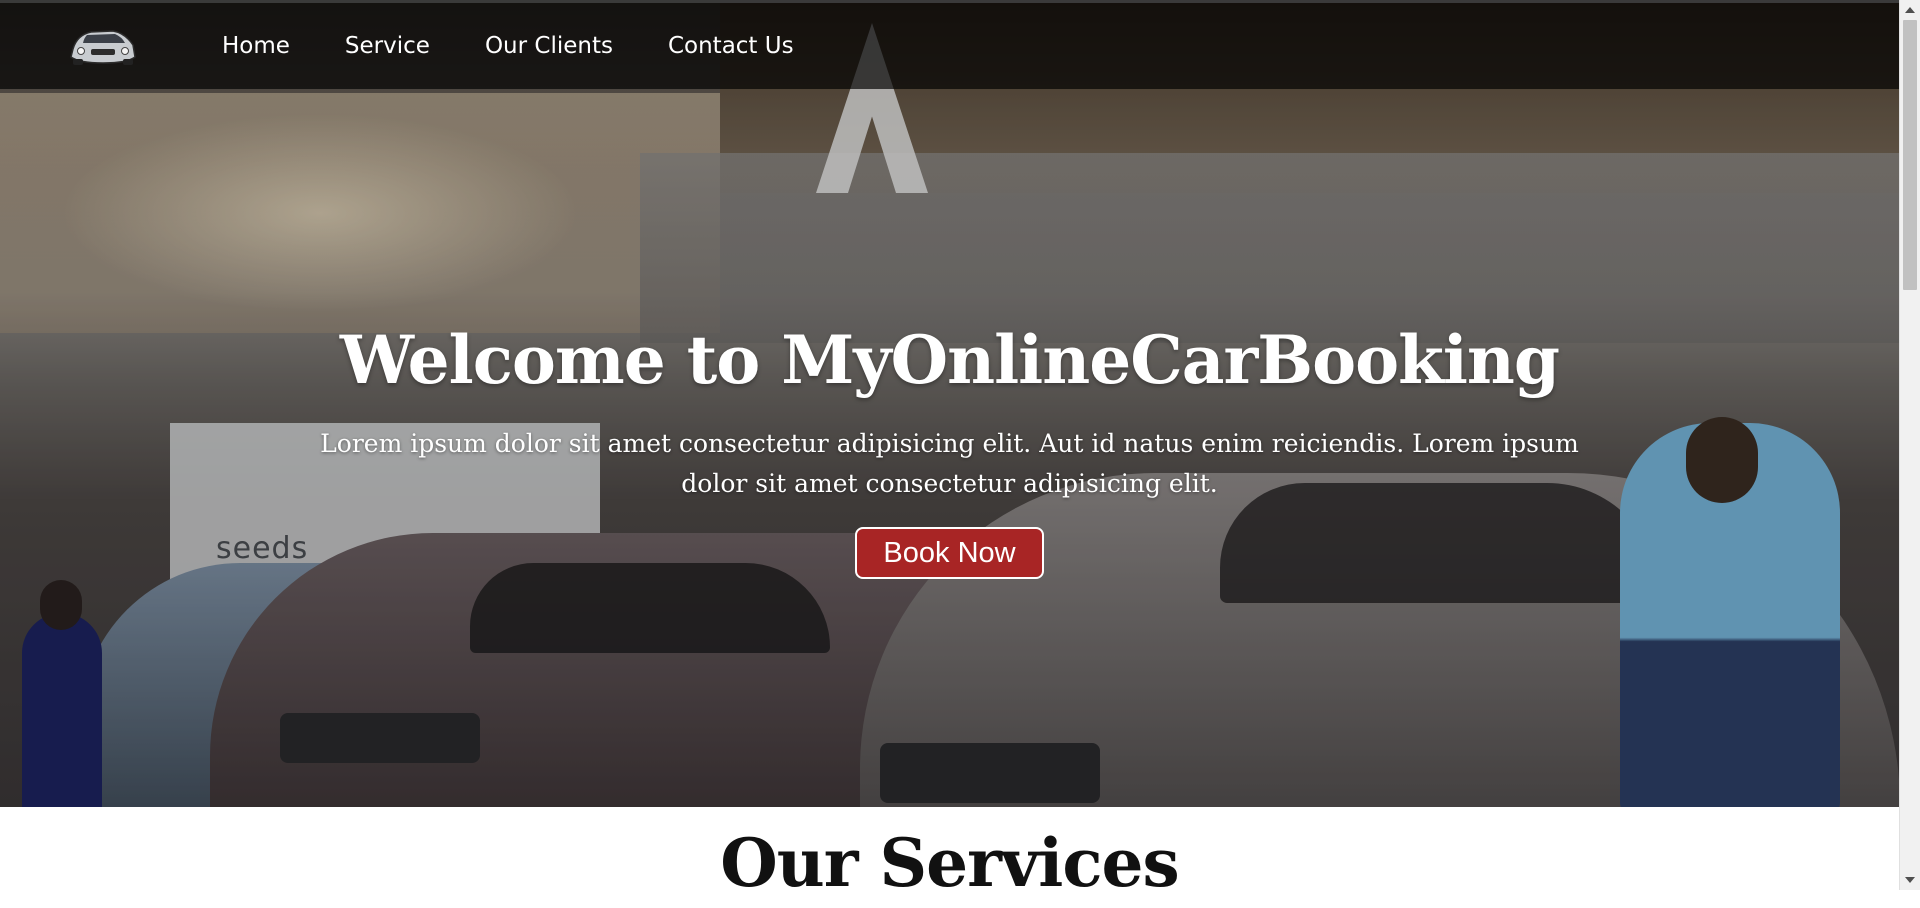 This screenshot has height=908, width=1920. Describe the element at coordinates (387, 46) in the screenshot. I see `nav-link-service: Service` at that location.